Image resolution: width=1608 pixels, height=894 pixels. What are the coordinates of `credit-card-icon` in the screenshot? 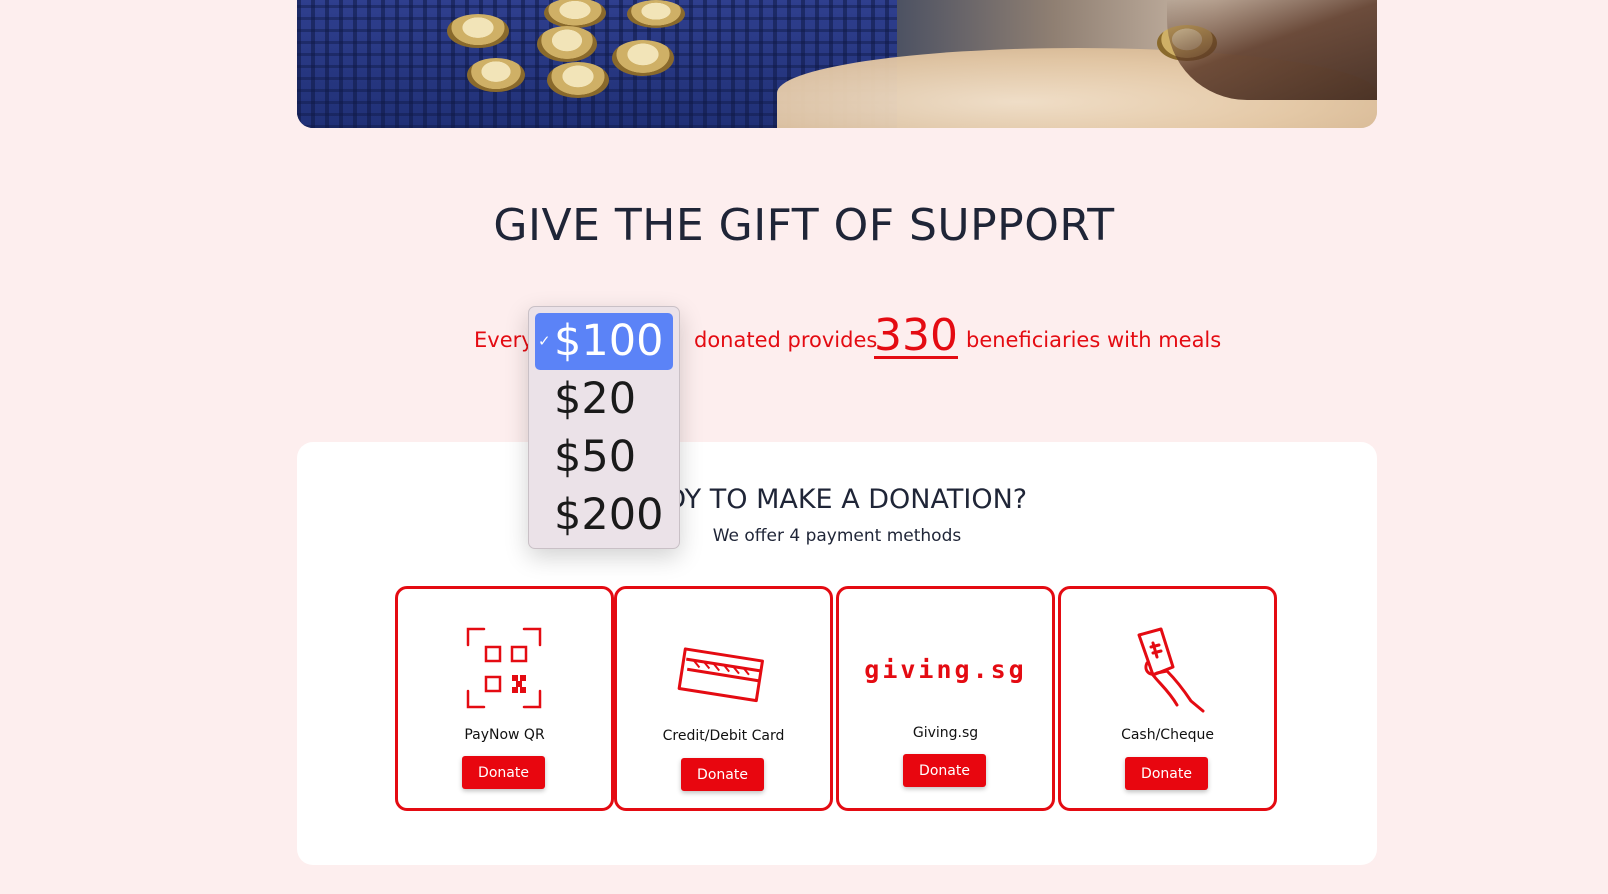 It's located at (720, 675).